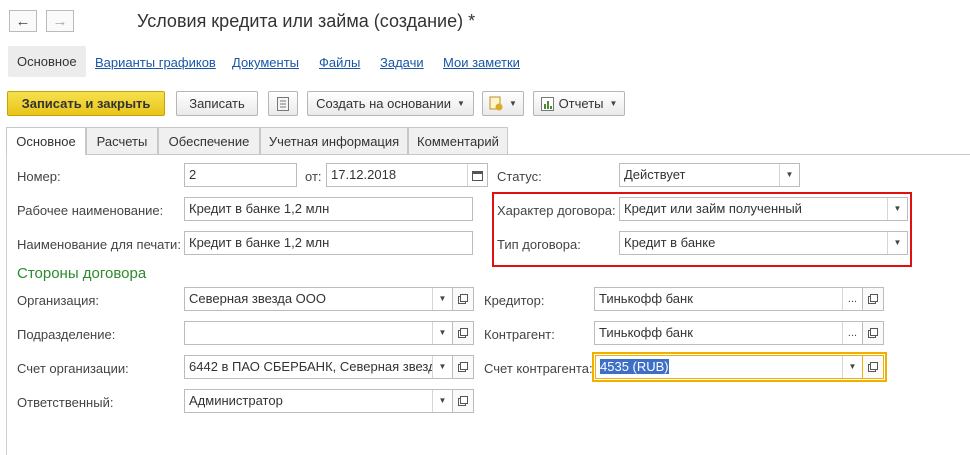  I want to click on nav-tab-documents: Документы, so click(265, 62).